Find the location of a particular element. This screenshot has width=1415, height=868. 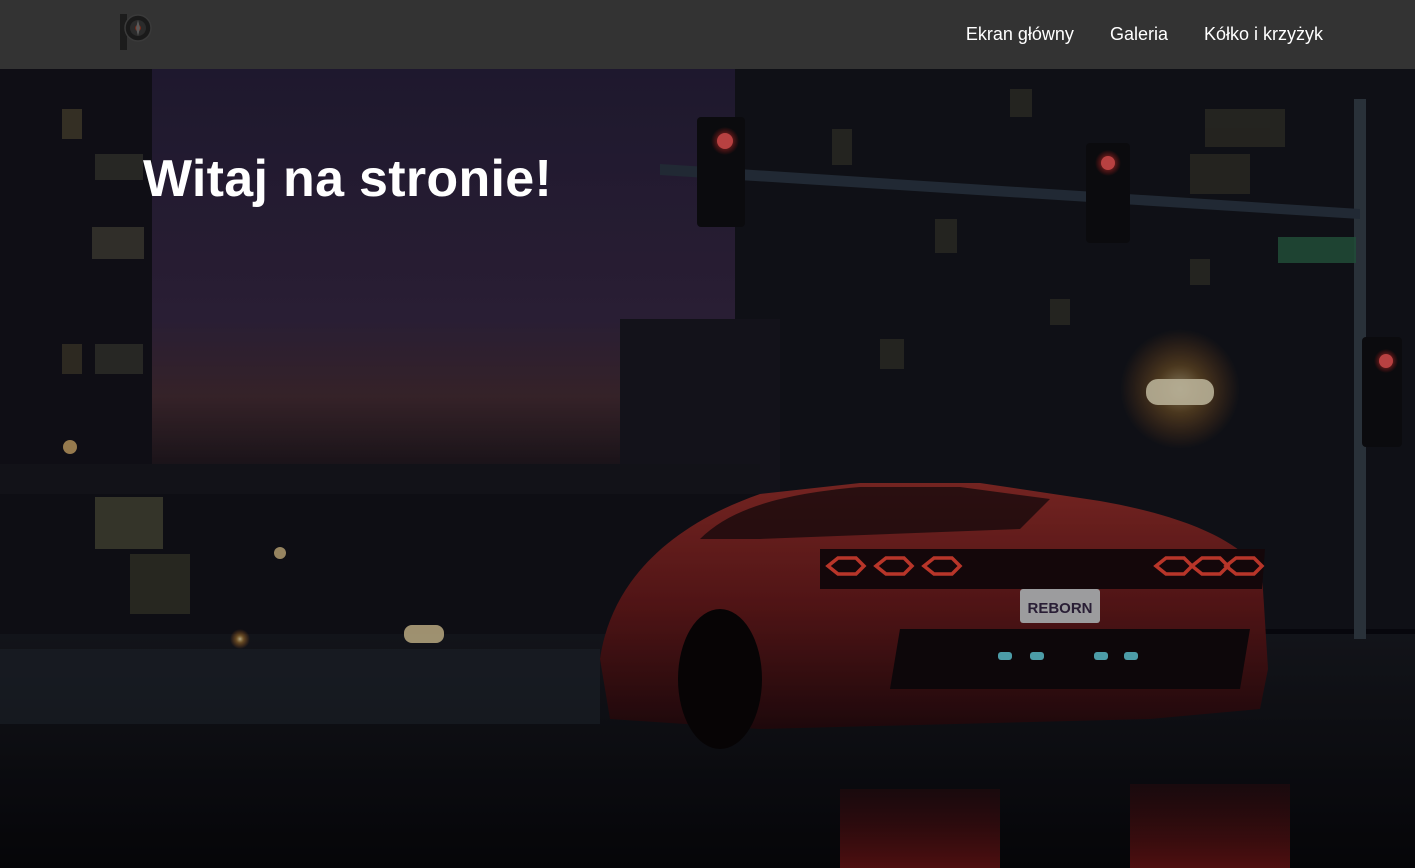

nav-link-tic-tac-toe: Kółko i krzyżyk is located at coordinates (1263, 34).